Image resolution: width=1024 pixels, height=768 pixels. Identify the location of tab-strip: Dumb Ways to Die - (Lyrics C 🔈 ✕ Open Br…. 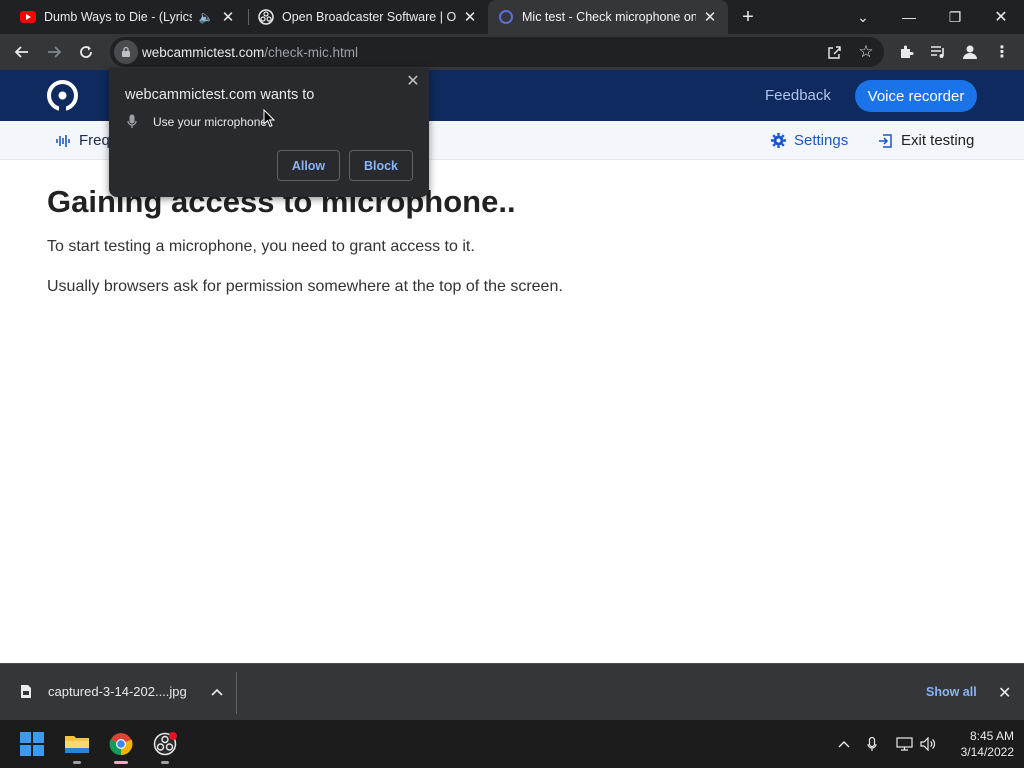
(512, 17).